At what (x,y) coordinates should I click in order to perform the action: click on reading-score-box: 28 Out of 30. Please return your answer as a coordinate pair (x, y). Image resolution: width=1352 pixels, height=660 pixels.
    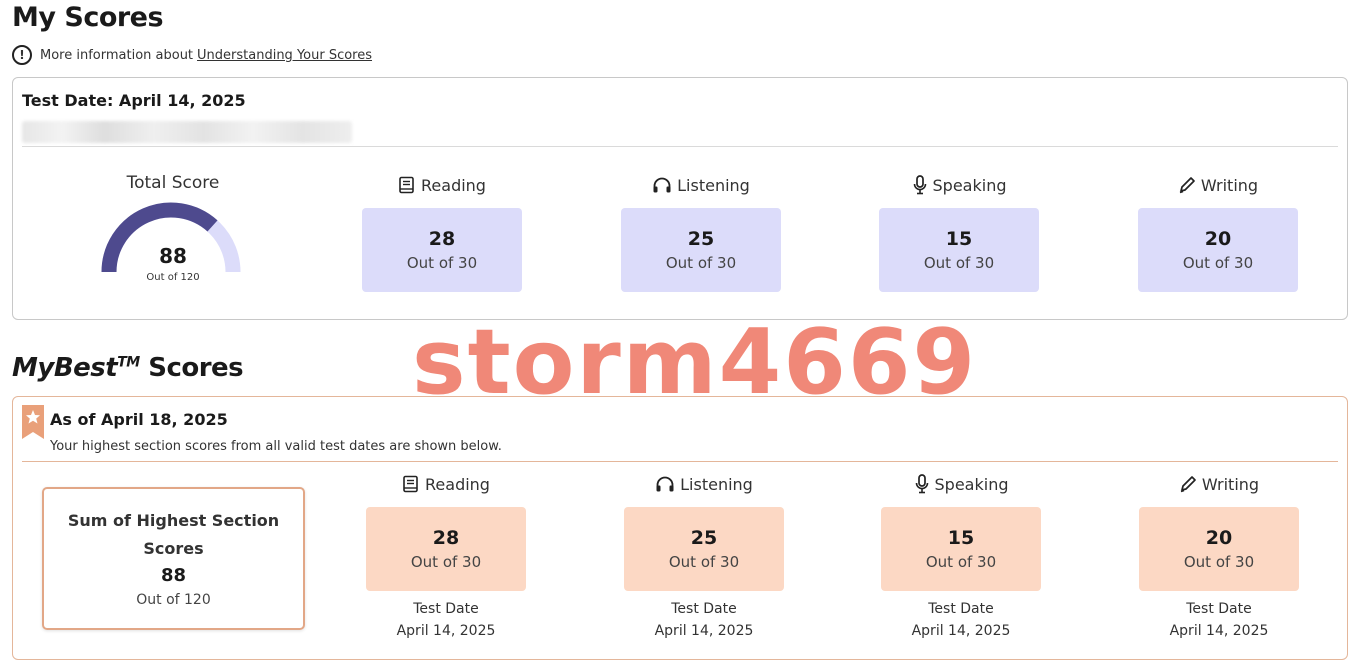
    Looking at the image, I should click on (442, 250).